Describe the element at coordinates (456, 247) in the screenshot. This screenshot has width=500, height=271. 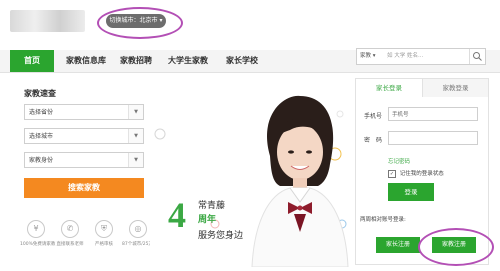
I see `highlight-circle-register` at that location.